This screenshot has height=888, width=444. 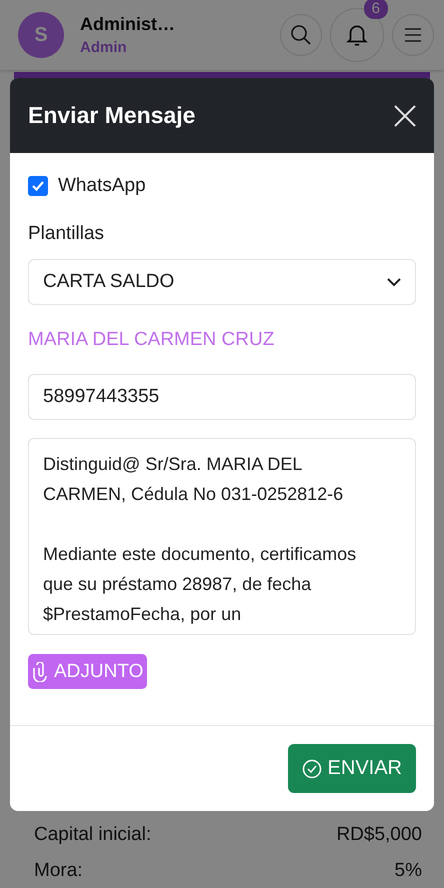 What do you see at coordinates (58, 871) in the screenshot?
I see `row-label: Mora:` at bounding box center [58, 871].